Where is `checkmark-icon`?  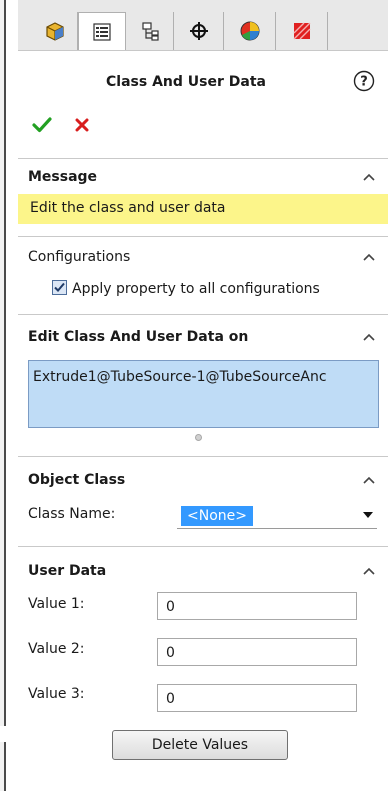
checkmark-icon is located at coordinates (59, 287).